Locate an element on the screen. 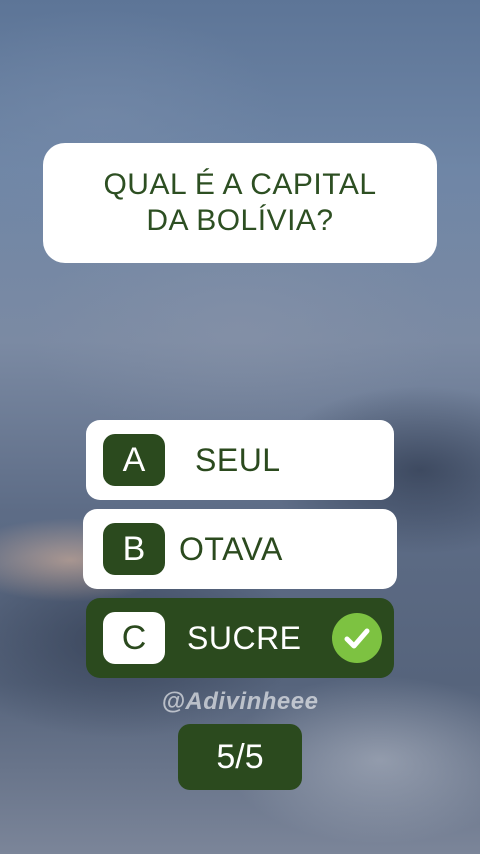 The height and width of the screenshot is (854, 480). check-circle-icon is located at coordinates (357, 638).